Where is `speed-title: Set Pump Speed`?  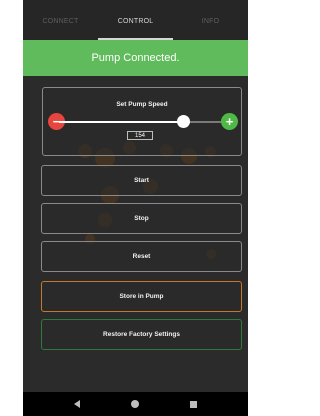 speed-title: Set Pump Speed is located at coordinates (142, 104).